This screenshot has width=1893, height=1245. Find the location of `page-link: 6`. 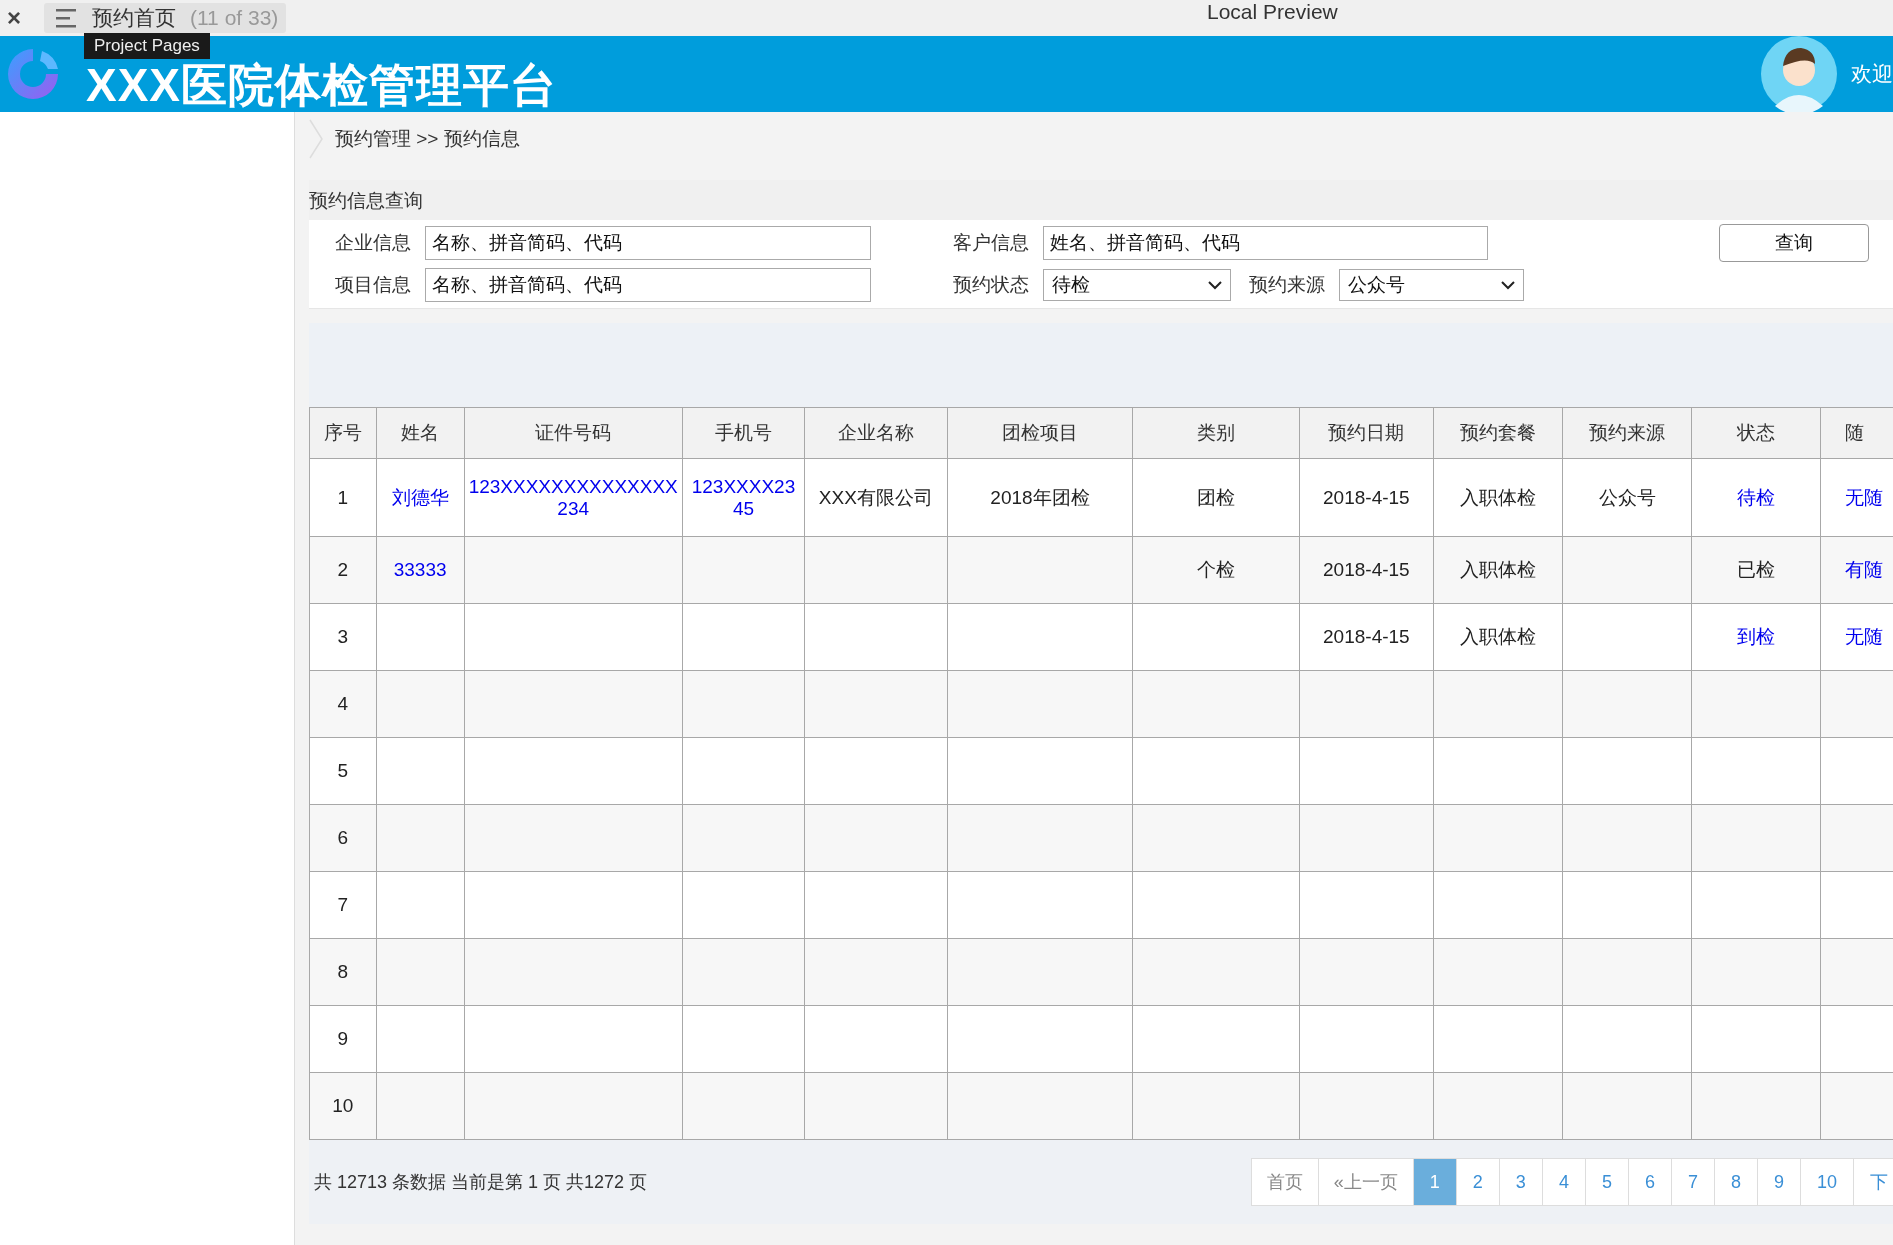

page-link: 6 is located at coordinates (1649, 1182).